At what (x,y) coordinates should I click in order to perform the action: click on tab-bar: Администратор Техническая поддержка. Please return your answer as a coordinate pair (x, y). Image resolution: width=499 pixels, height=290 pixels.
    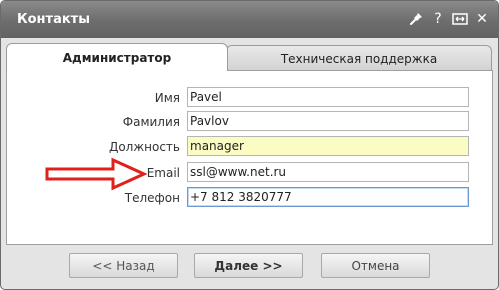
    Looking at the image, I should click on (249, 56).